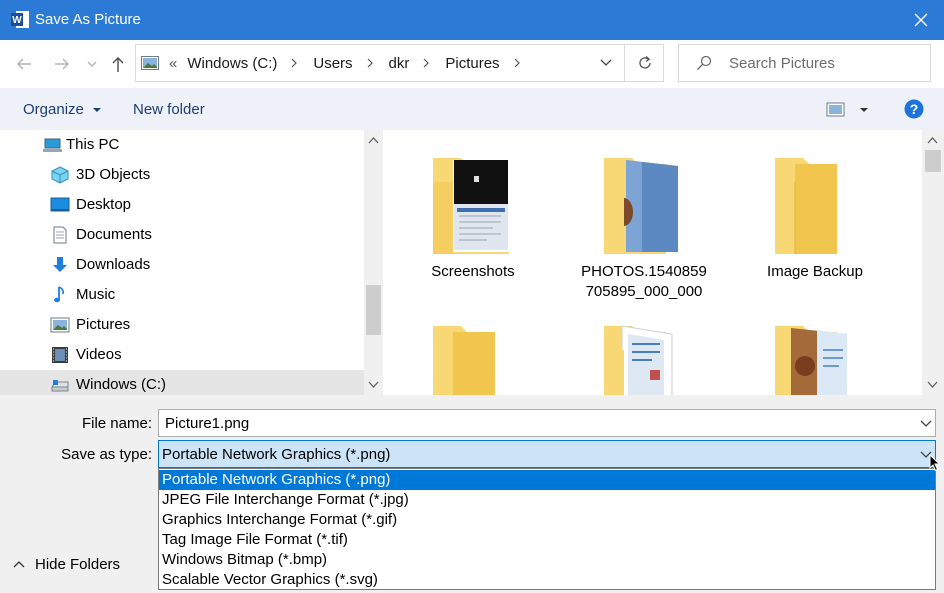  I want to click on file-name-field: Picture1.png, so click(547, 423).